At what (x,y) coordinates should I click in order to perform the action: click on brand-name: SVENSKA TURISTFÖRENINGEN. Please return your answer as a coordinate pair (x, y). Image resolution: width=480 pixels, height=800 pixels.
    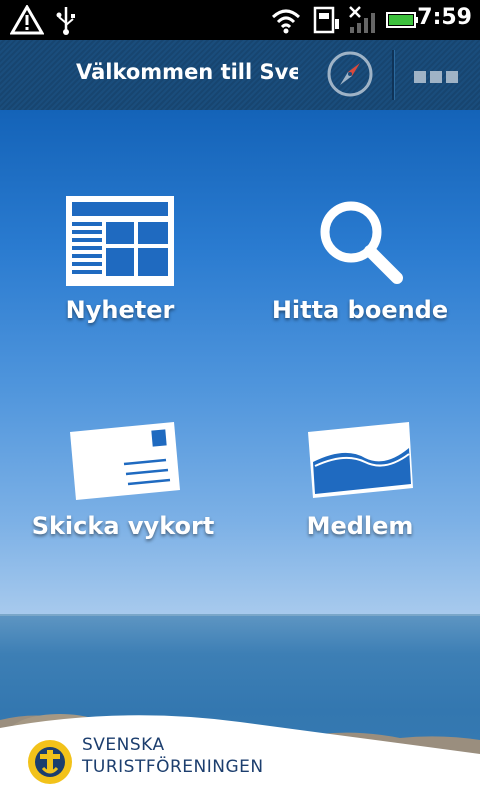
    Looking at the image, I should click on (173, 756).